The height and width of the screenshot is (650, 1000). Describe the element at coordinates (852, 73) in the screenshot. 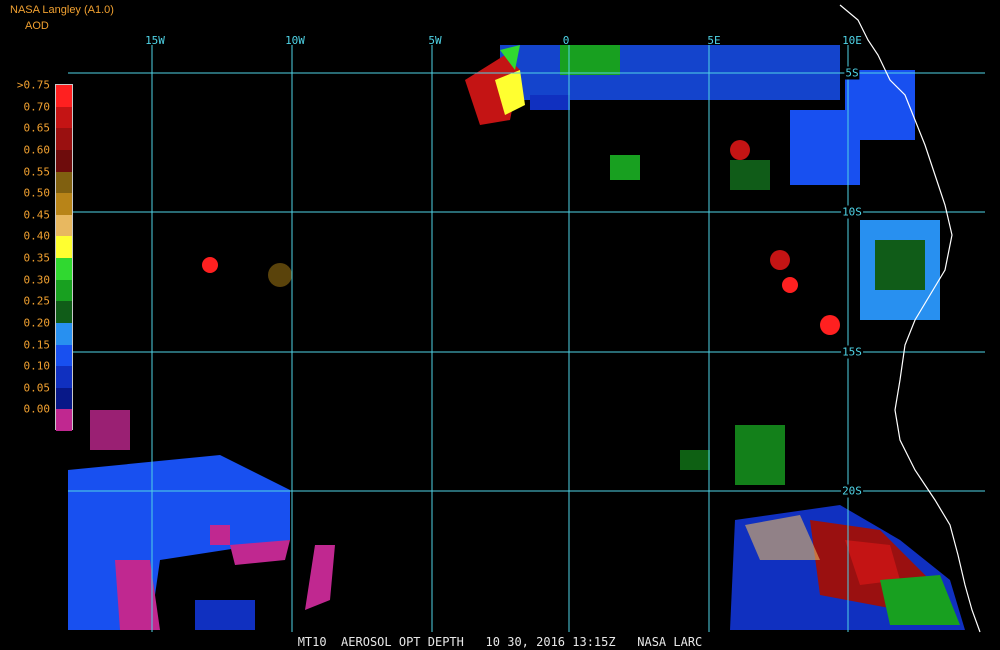

I see `lat-label-5s: 5S` at that location.